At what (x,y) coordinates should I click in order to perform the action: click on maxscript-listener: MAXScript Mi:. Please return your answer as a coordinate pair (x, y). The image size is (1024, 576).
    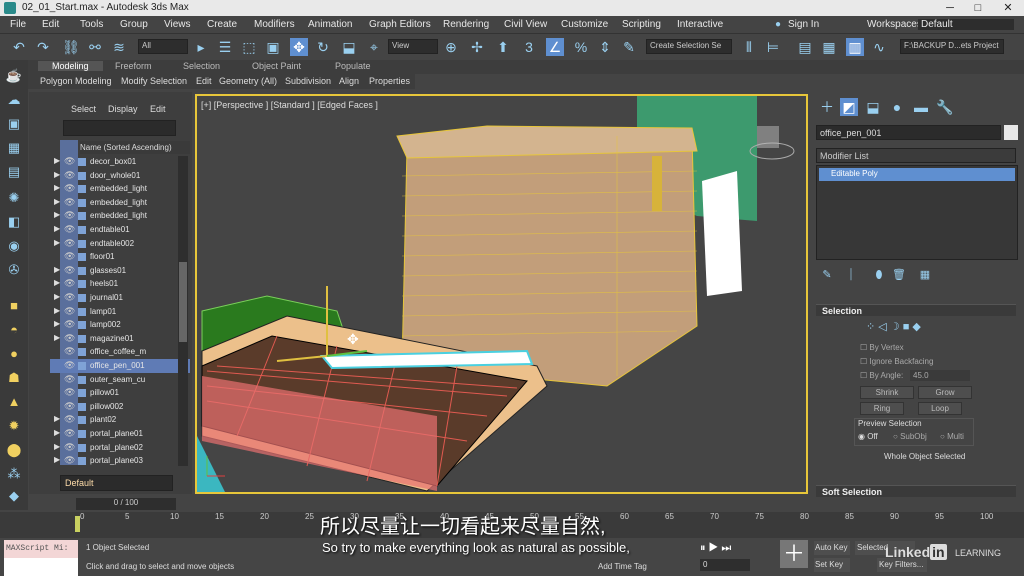
    Looking at the image, I should click on (41, 549).